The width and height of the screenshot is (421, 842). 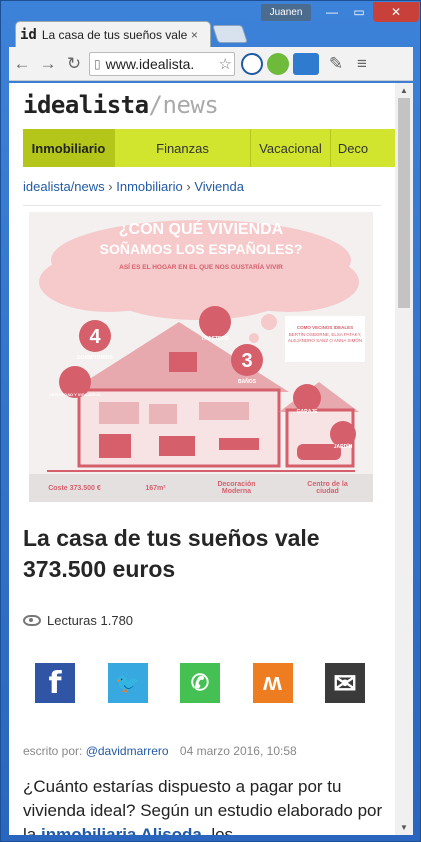 What do you see at coordinates (121, 830) in the screenshot?
I see `body-link: inmobiliaria Alisoda` at bounding box center [121, 830].